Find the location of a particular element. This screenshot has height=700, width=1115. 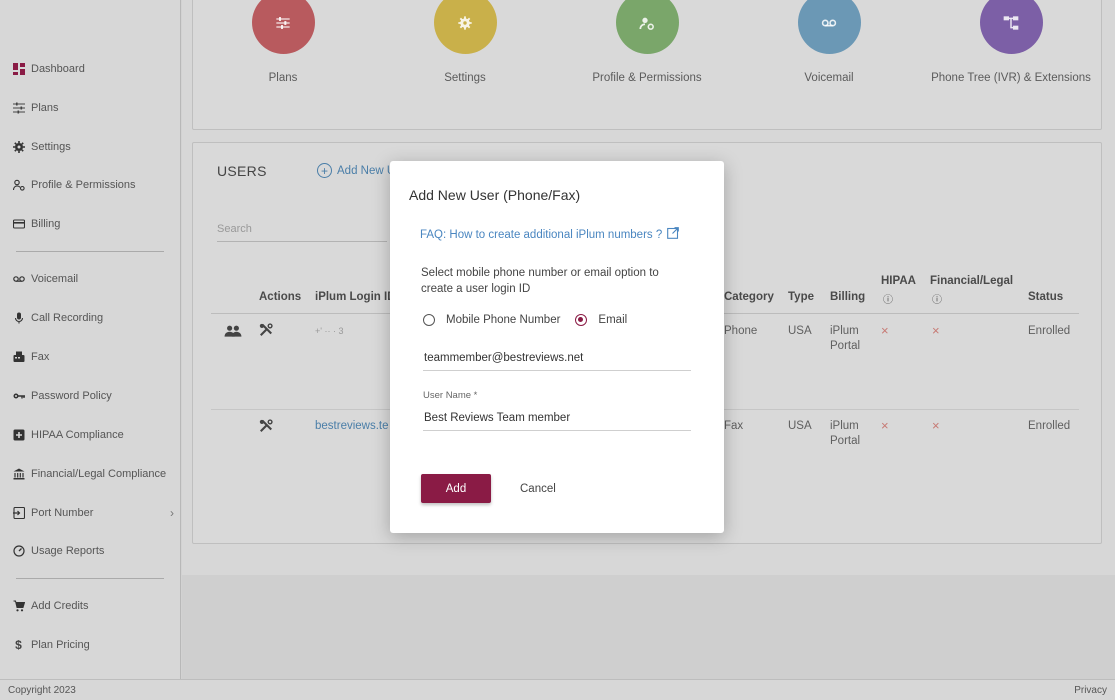

login-type-radio-group: Mobile Phone Number Email is located at coordinates (525, 320).